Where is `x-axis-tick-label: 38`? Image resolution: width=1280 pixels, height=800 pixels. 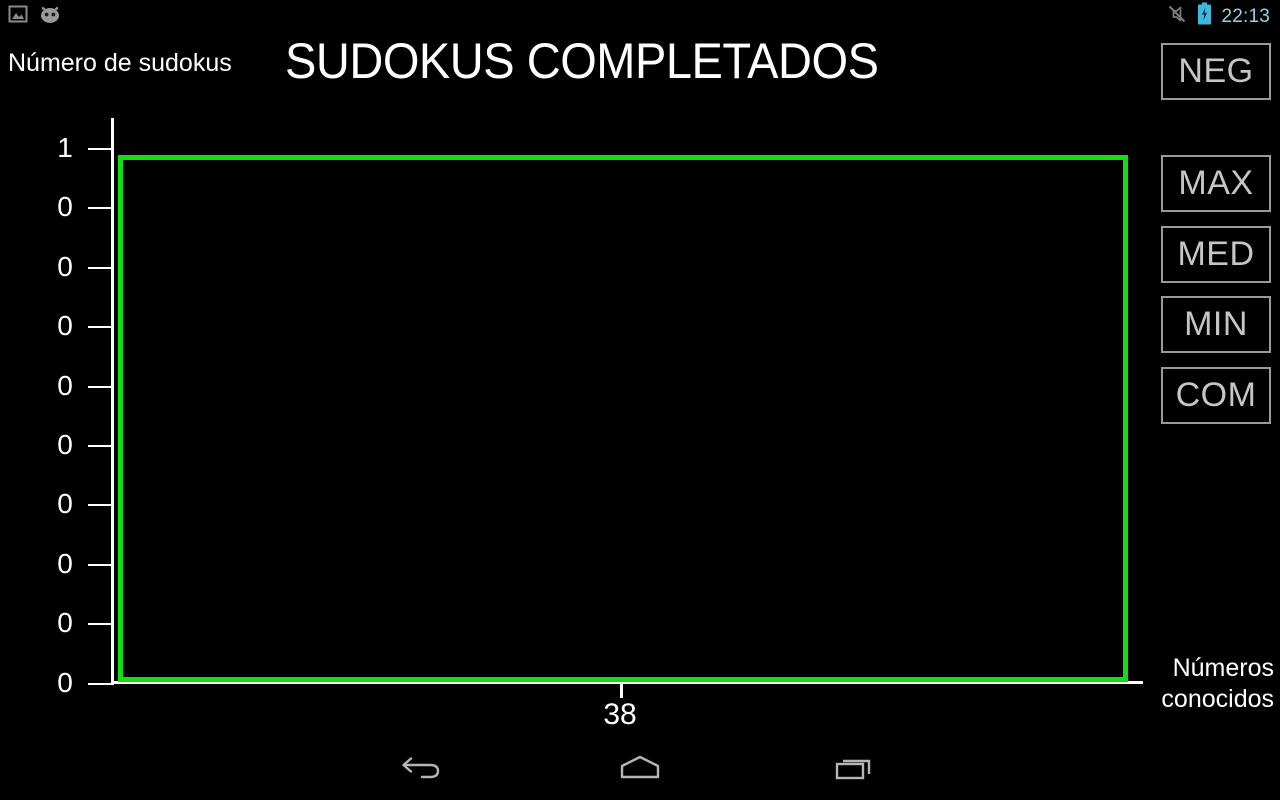
x-axis-tick-label: 38 is located at coordinates (620, 714).